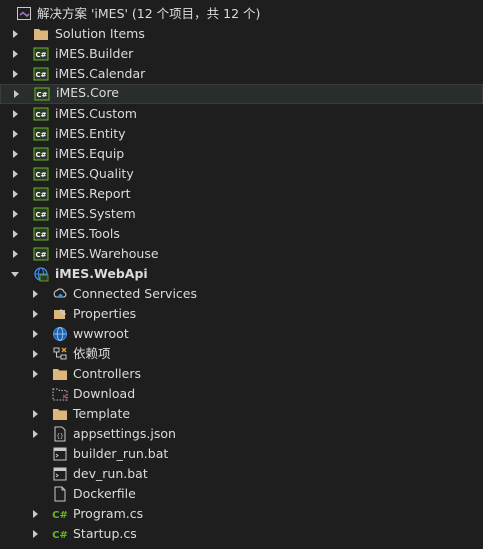  Describe the element at coordinates (15, 274) in the screenshot. I see `collapse-chevron-icon` at that location.